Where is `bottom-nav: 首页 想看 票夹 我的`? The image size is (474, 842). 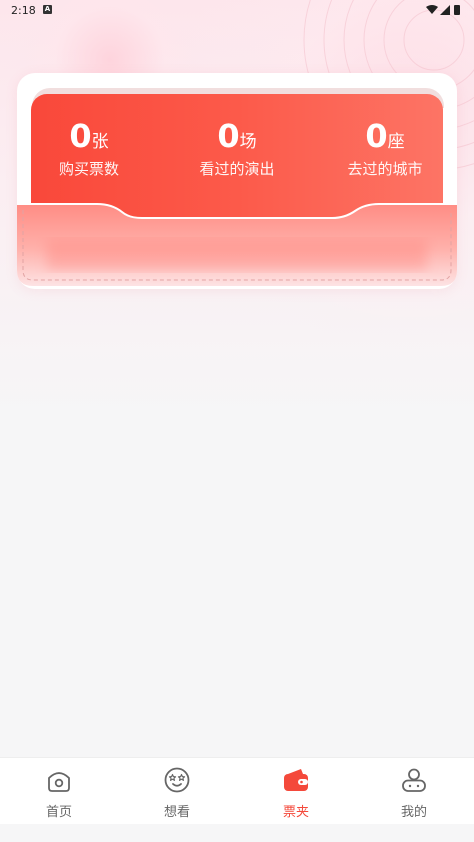 bottom-nav: 首页 想看 票夹 我的 is located at coordinates (237, 790).